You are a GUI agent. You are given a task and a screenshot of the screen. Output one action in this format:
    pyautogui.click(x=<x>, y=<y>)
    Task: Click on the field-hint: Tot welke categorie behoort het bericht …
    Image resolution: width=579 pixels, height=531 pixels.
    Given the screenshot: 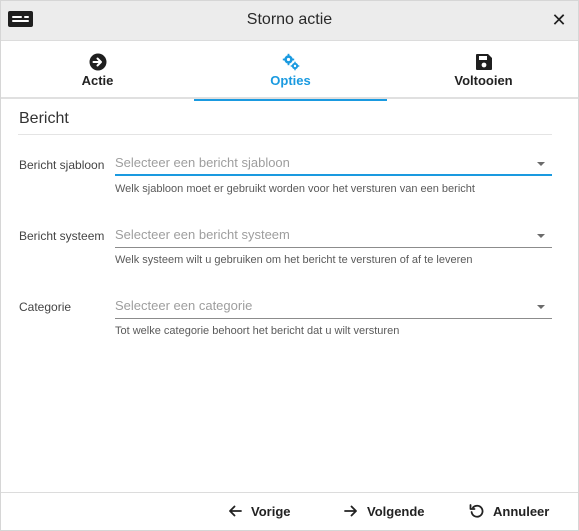 What is the action you would take?
    pyautogui.click(x=257, y=331)
    